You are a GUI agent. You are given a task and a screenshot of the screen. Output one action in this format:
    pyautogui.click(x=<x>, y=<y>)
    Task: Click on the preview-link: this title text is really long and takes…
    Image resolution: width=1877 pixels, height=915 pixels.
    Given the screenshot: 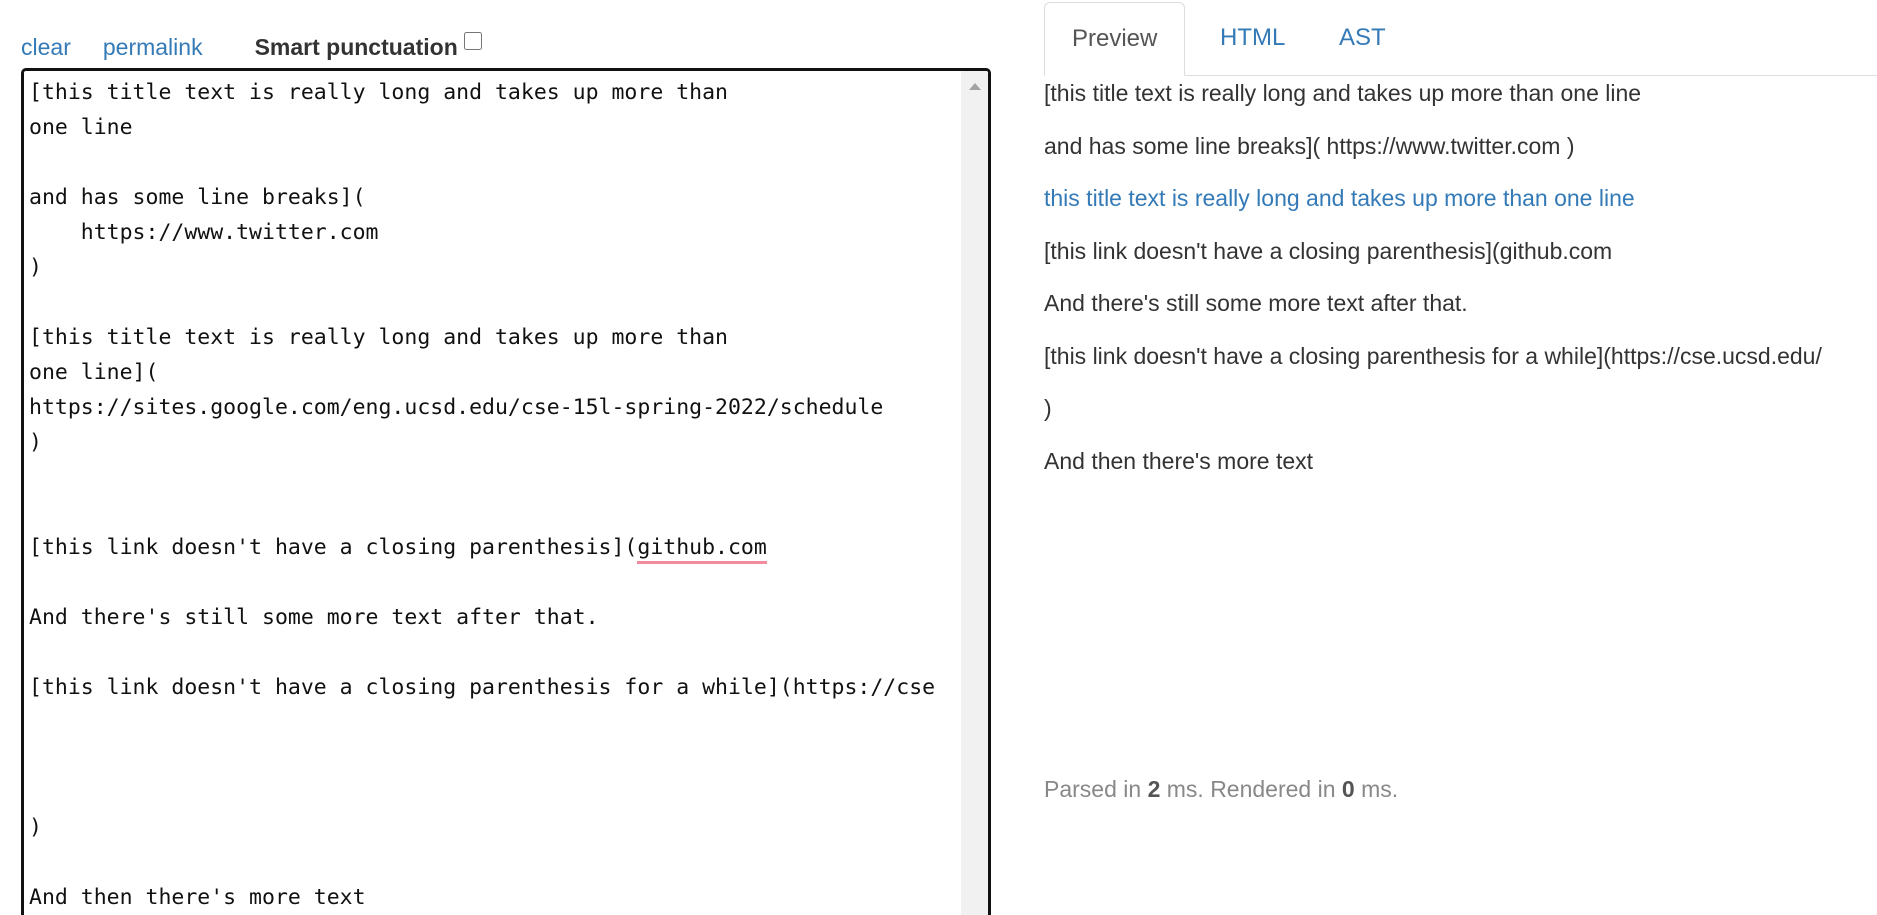 What is the action you would take?
    pyautogui.click(x=1339, y=198)
    